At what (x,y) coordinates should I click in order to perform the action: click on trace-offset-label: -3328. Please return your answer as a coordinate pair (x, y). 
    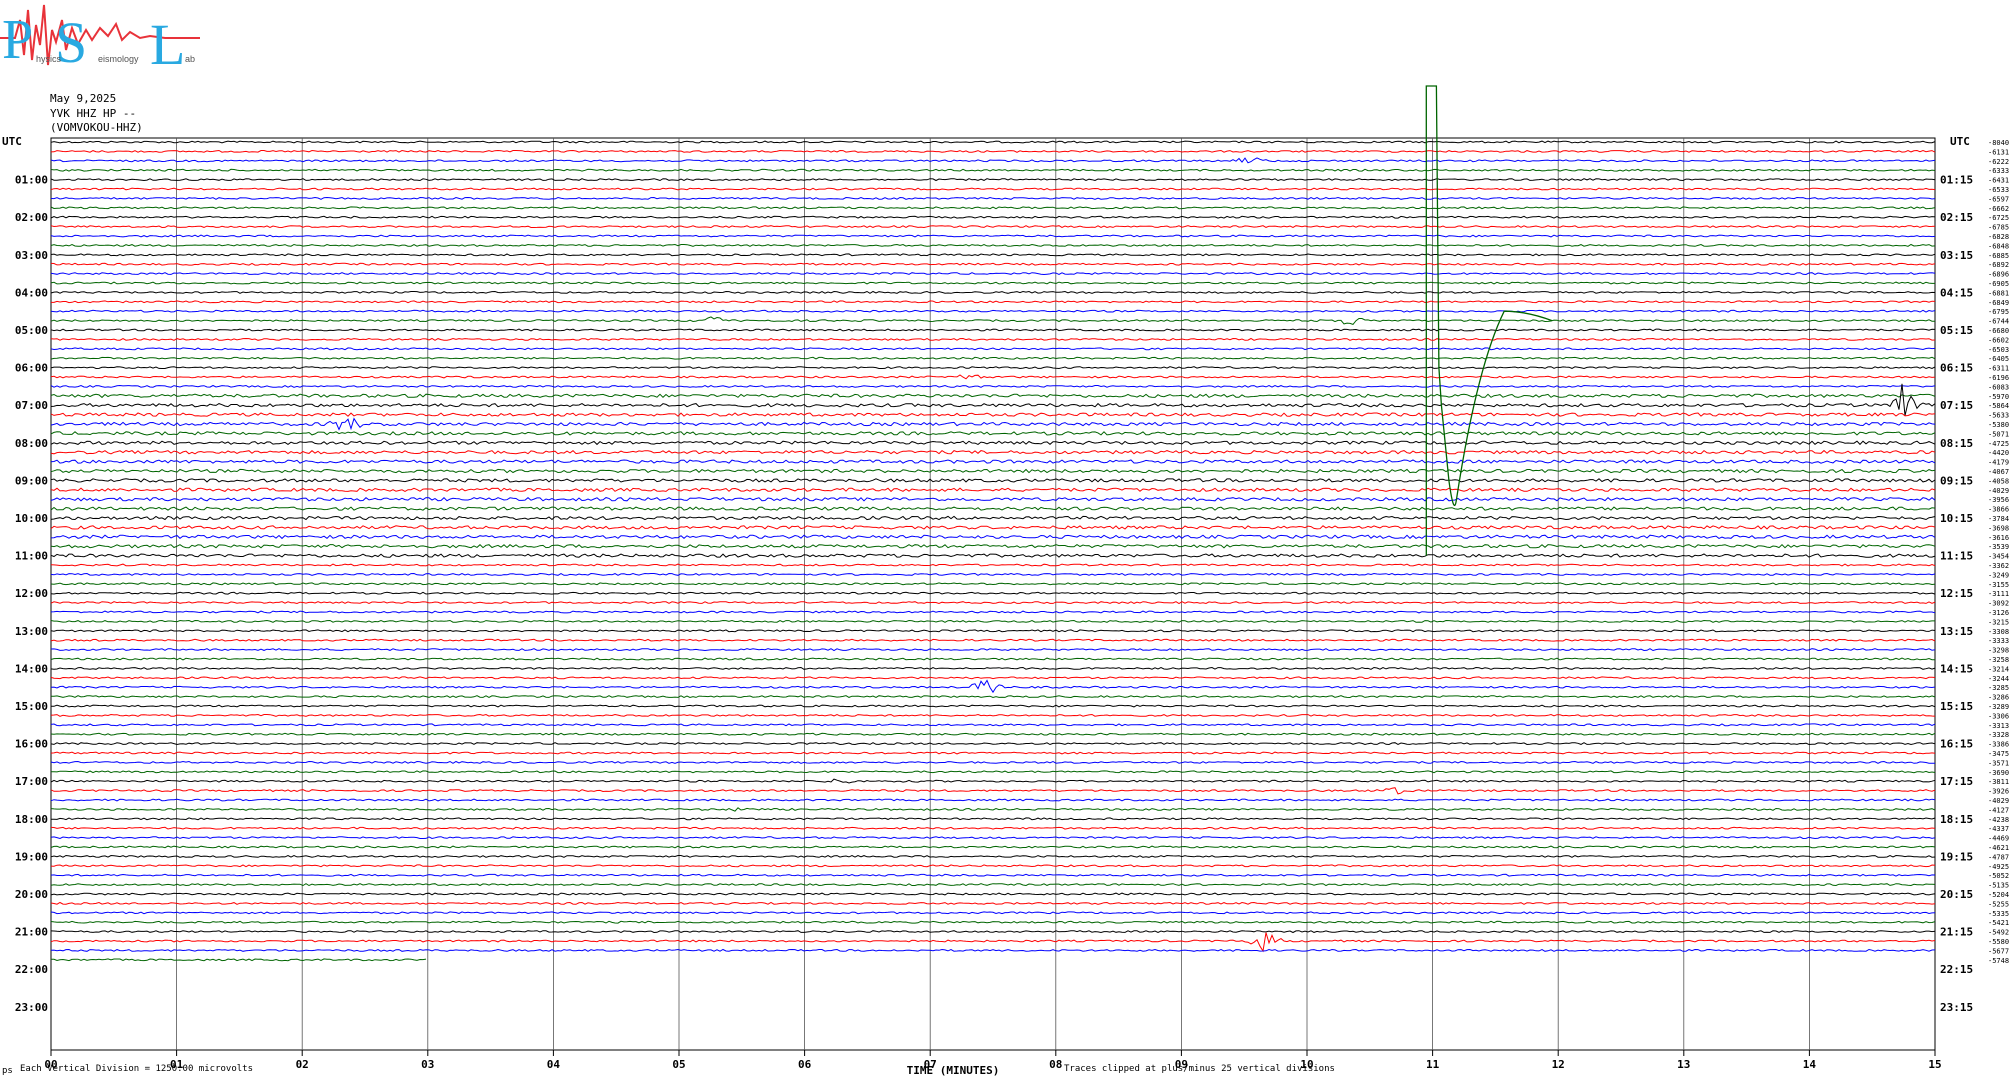
    Looking at the image, I should click on (1998, 735).